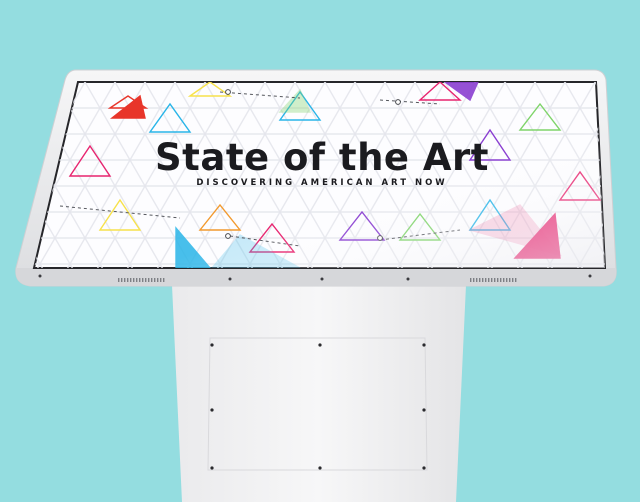 This screenshot has width=640, height=502. I want to click on screen-subtitle: DISCOVERING AMERICAN ART NOW, so click(321, 183).